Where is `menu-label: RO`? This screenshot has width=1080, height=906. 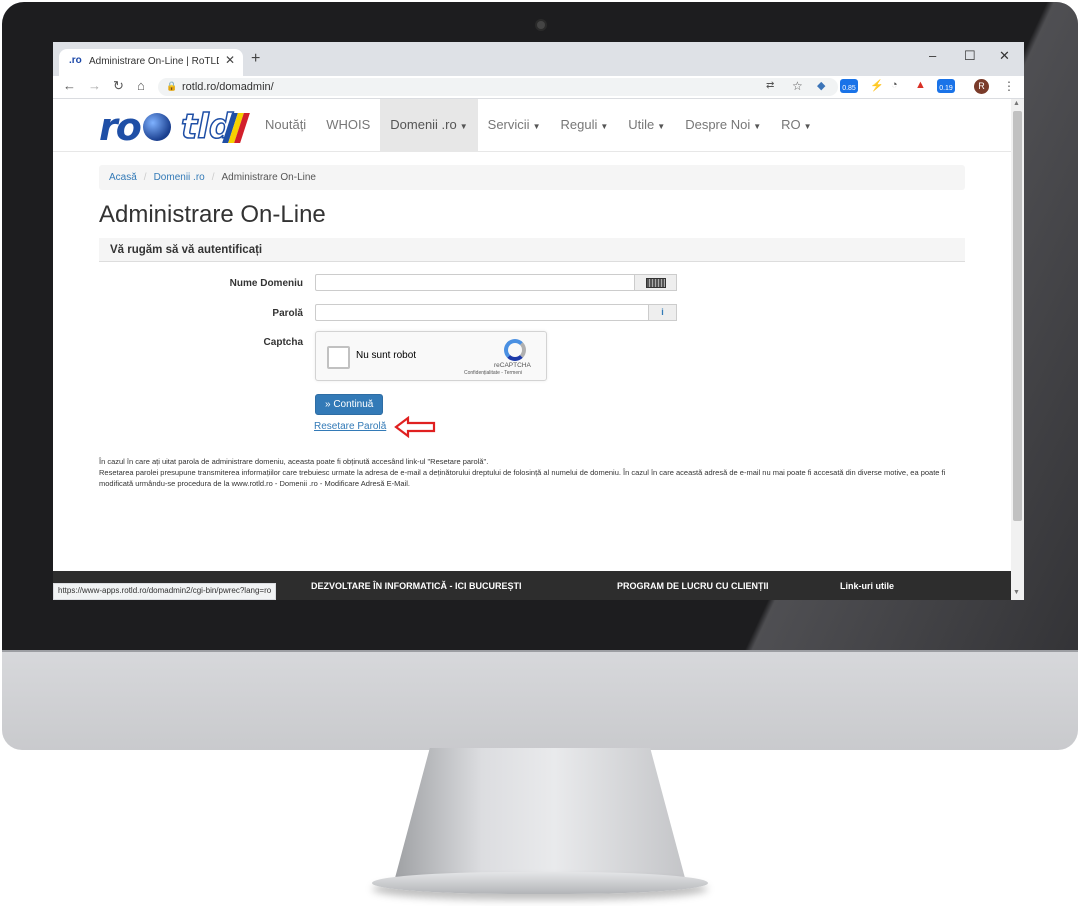
menu-label: RO is located at coordinates (791, 124).